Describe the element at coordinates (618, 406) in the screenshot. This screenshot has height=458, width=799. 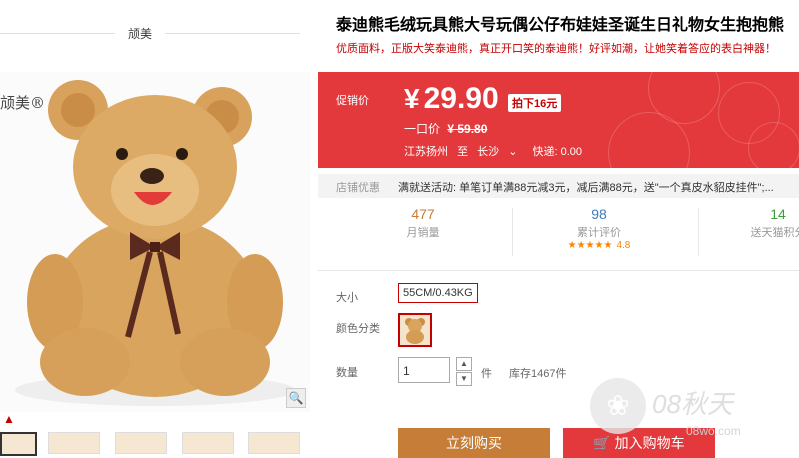
I see `logo-icon: ❀` at that location.